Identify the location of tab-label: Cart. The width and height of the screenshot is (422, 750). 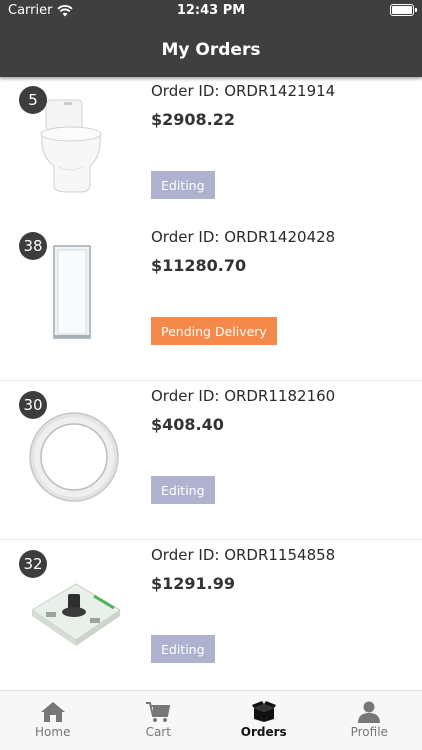
(158, 732).